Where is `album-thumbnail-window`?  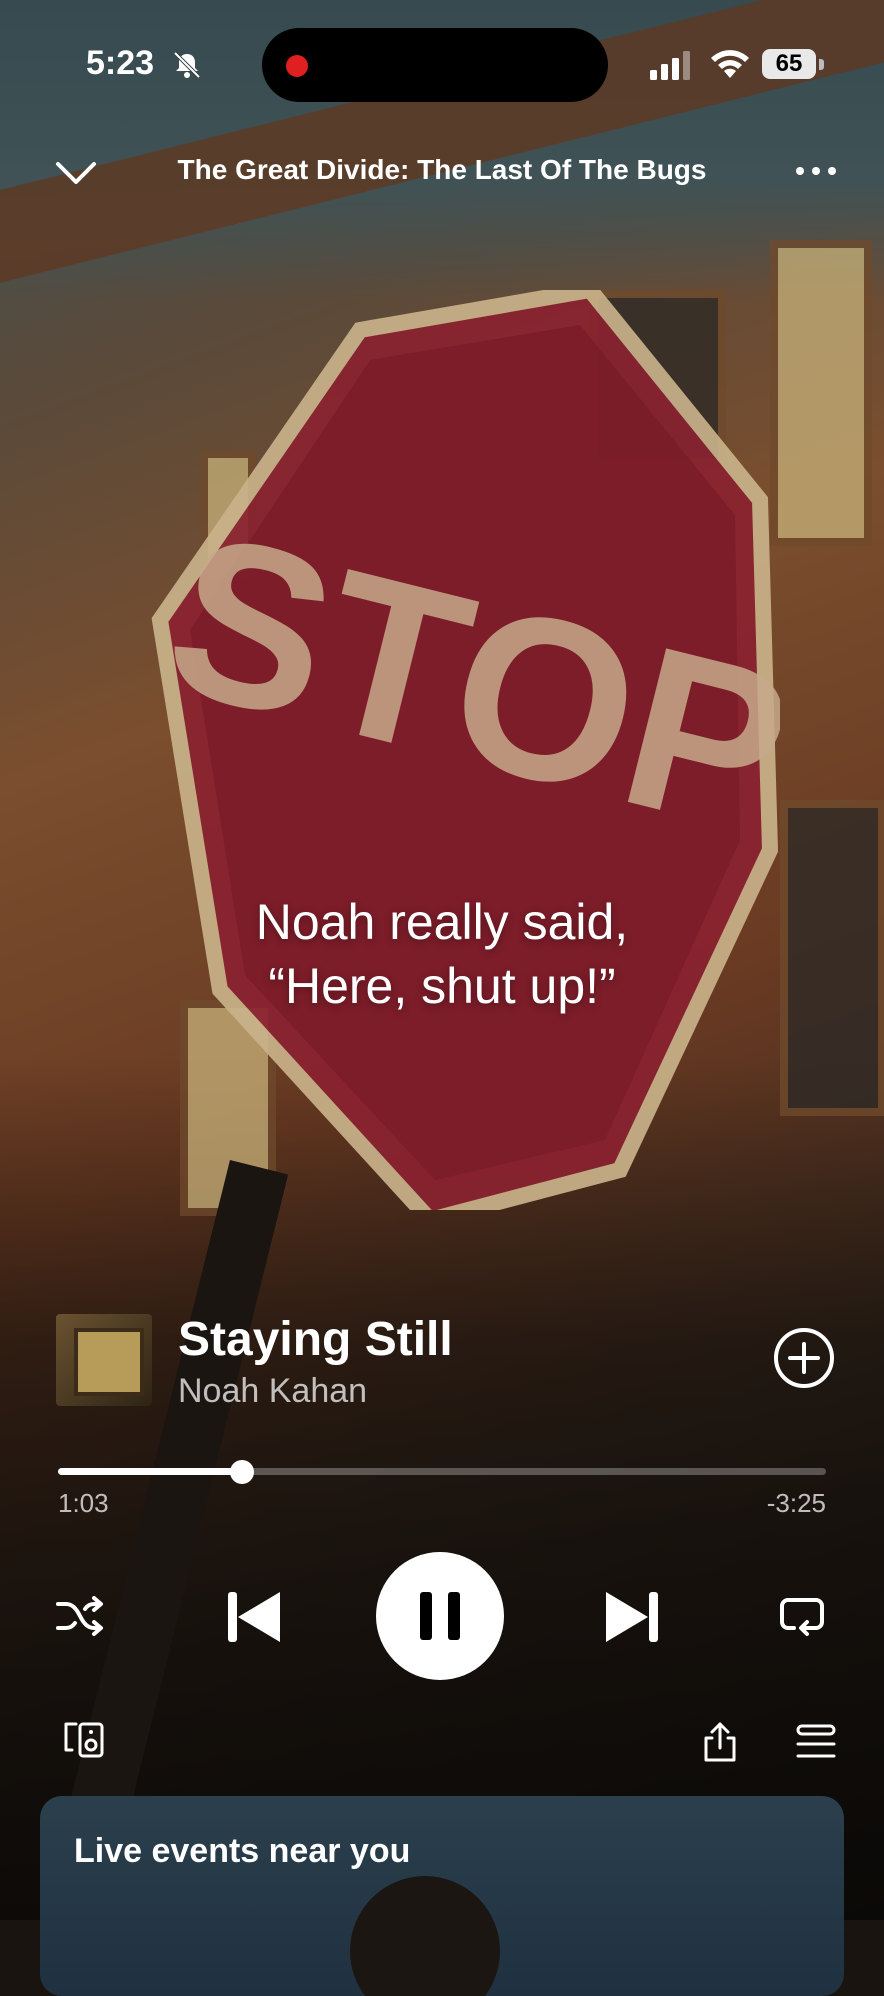 album-thumbnail-window is located at coordinates (109, 1362).